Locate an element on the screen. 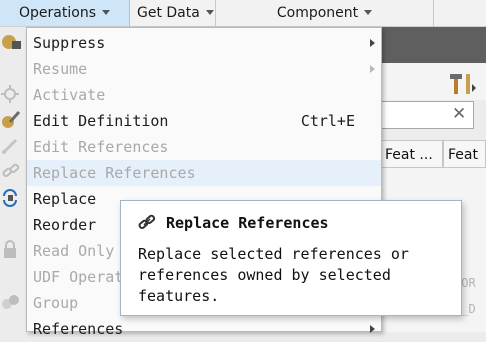 This screenshot has width=486, height=342. tooltip-title: Replace References is located at coordinates (247, 223).